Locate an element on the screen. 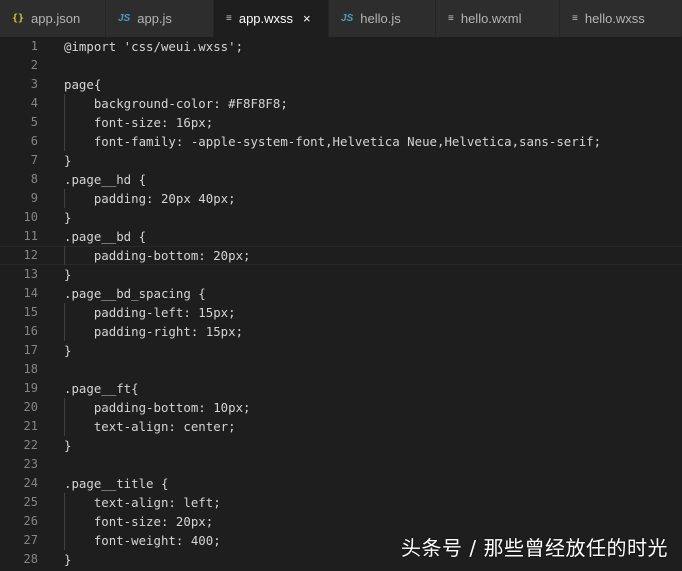 The image size is (682, 571). json-file-icon: {} is located at coordinates (18, 18).